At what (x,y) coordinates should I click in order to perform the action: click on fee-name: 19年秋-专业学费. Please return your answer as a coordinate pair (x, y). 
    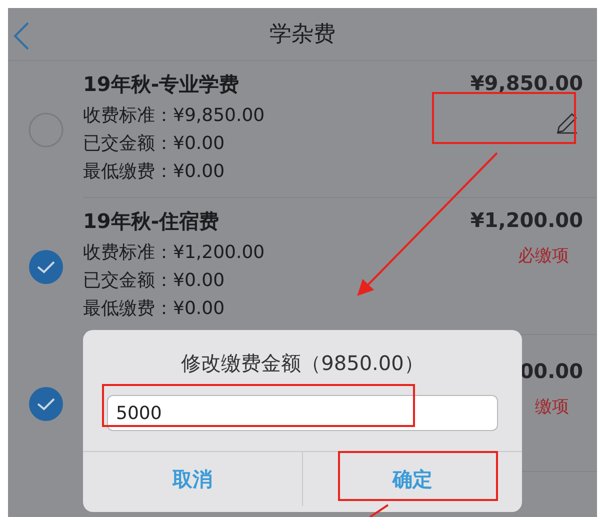
    Looking at the image, I should click on (161, 84).